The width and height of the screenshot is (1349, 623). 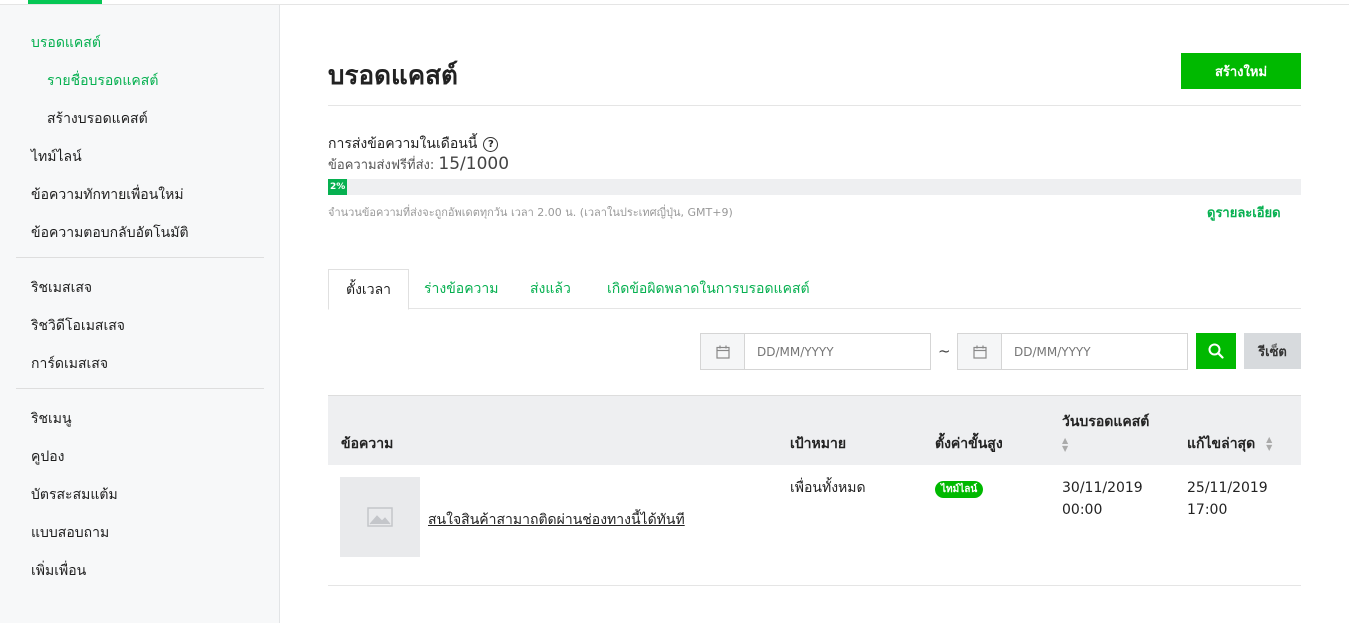 What do you see at coordinates (1244, 212) in the screenshot?
I see `view-details-link: ดูรายละเอียด` at bounding box center [1244, 212].